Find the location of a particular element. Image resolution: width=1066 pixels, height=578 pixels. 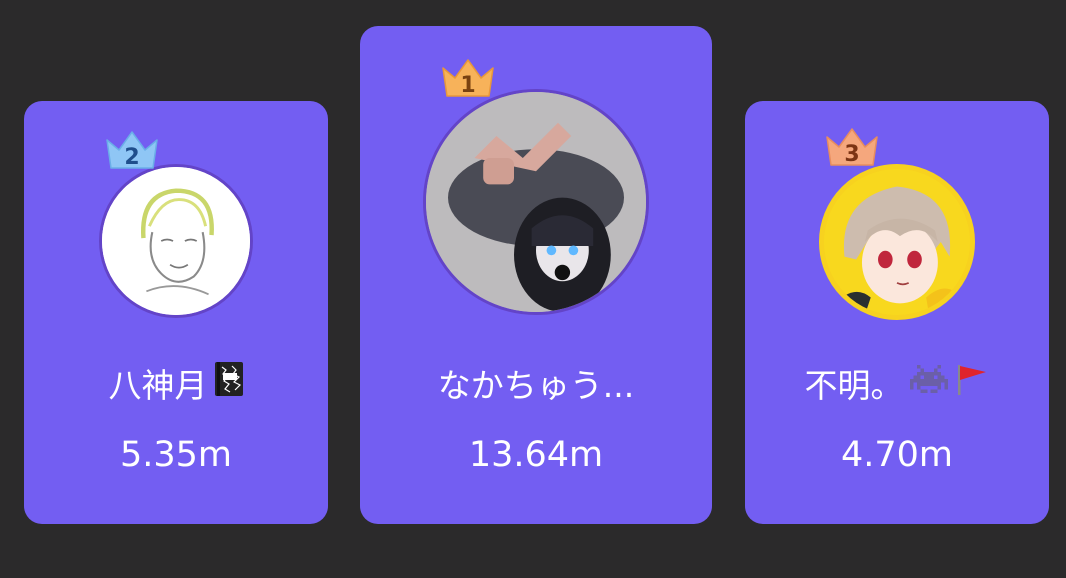

crown-icon: 3 is located at coordinates (852, 147).